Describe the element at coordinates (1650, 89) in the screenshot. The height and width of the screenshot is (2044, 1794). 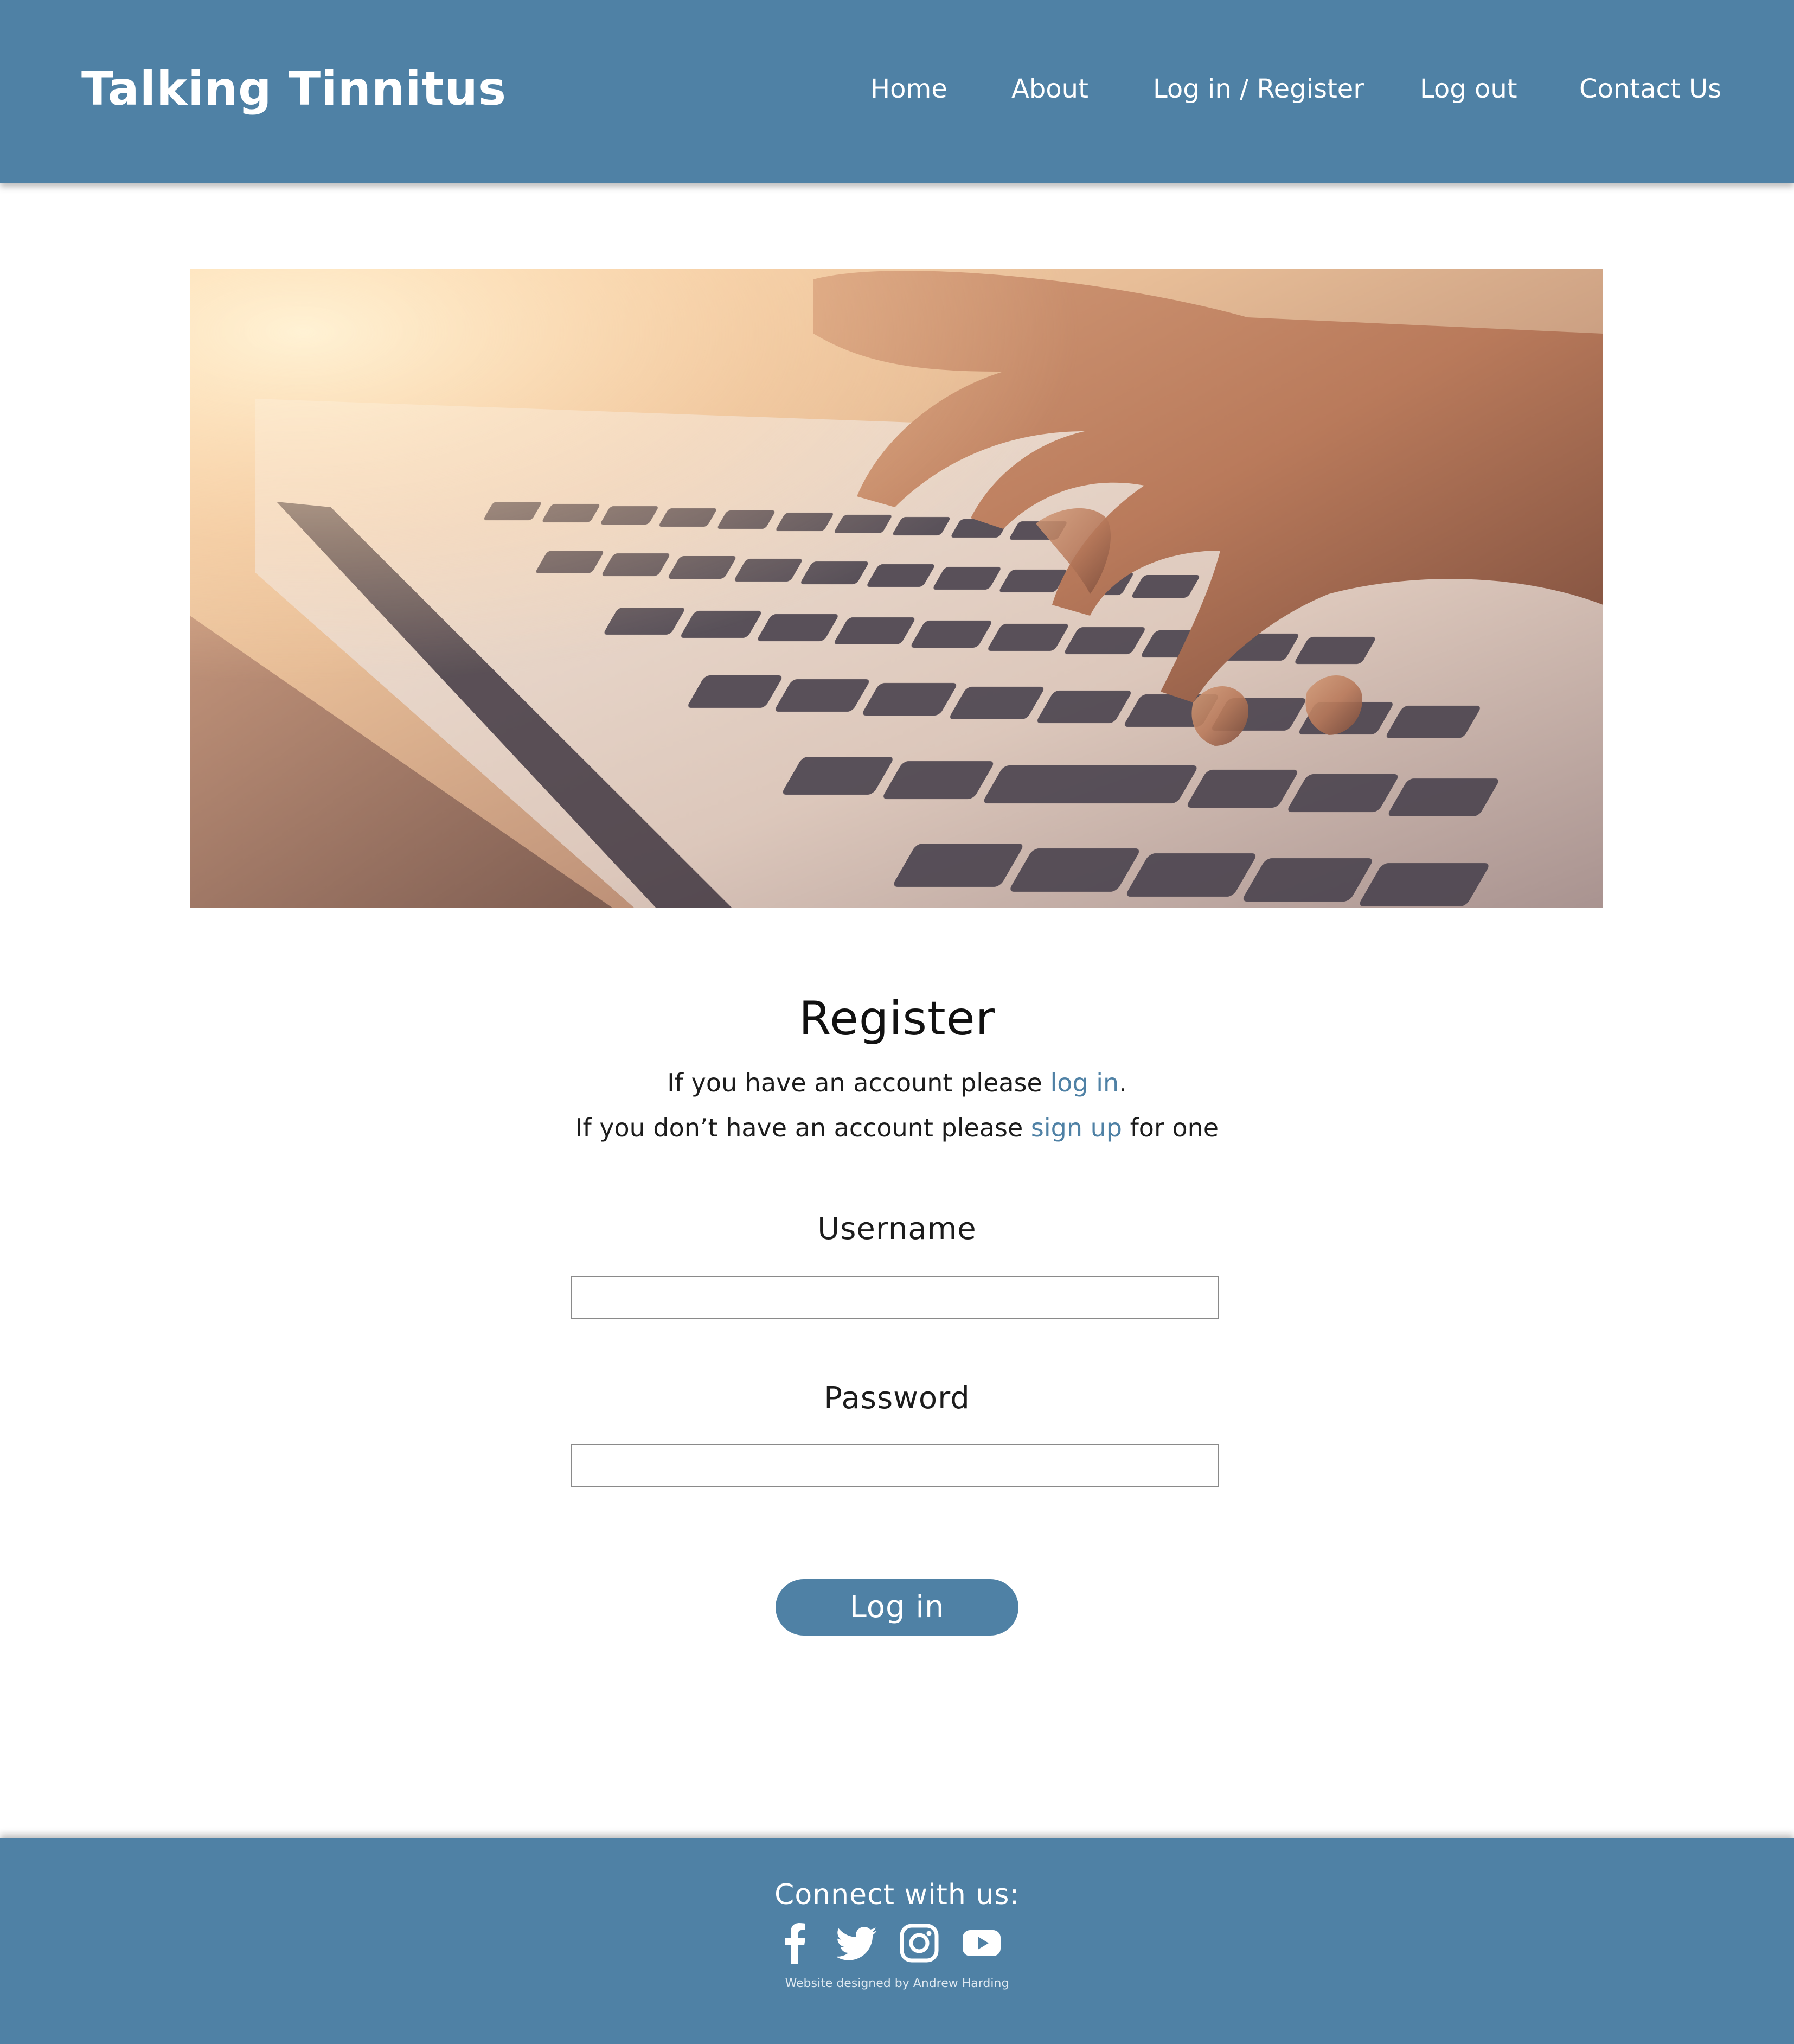
I see `nav-contact-us: Contact Us` at that location.